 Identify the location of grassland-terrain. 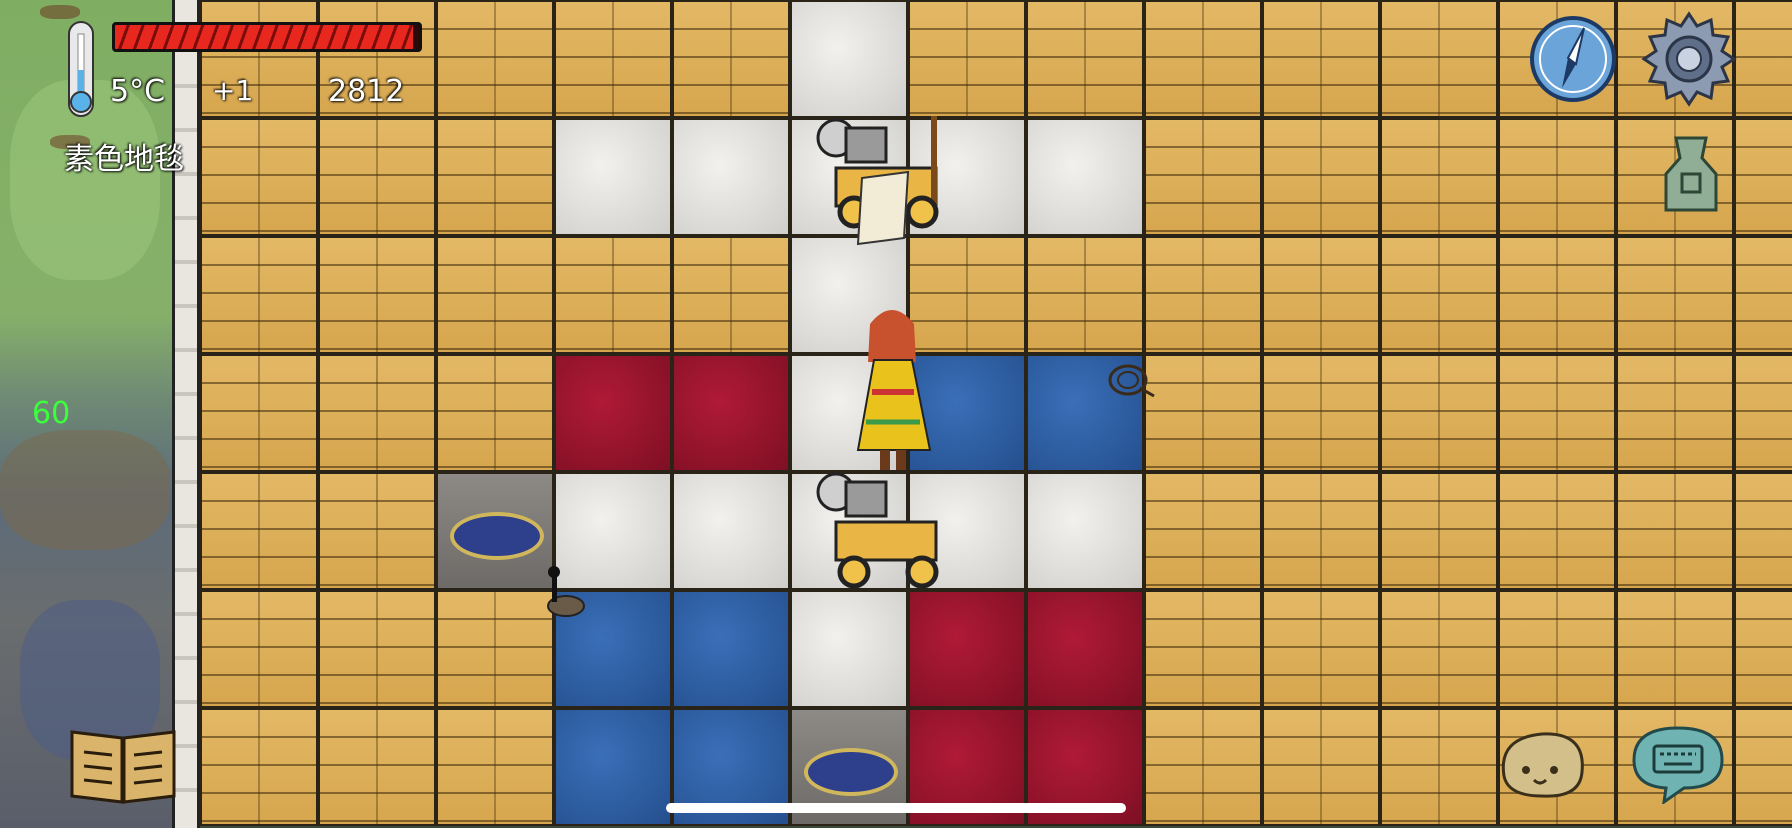
(90, 414).